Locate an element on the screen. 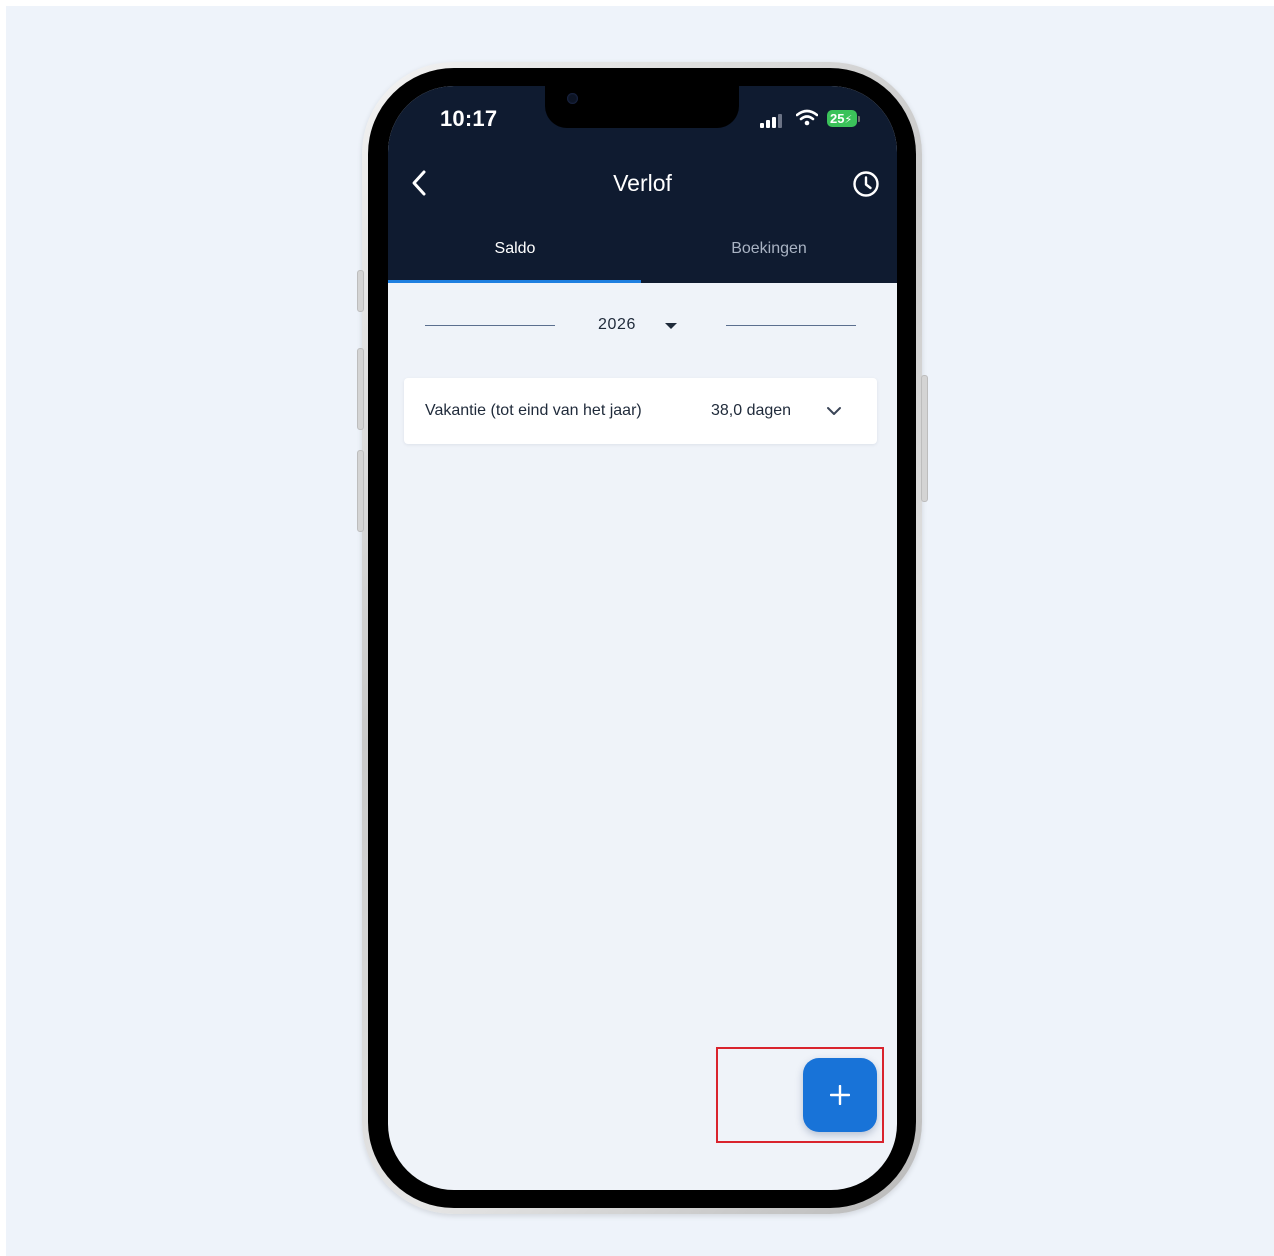  balance-value: 38,0 dagen is located at coordinates (751, 410).